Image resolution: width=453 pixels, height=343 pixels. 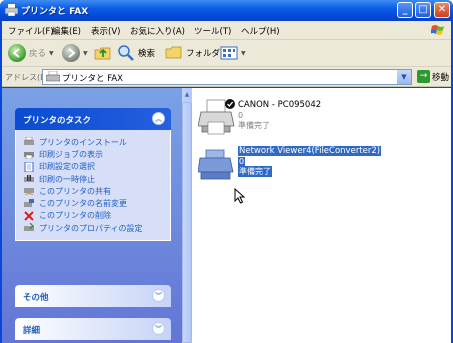 I want to click on printer-tasks-title: プリンタのタスク, so click(x=57, y=121).